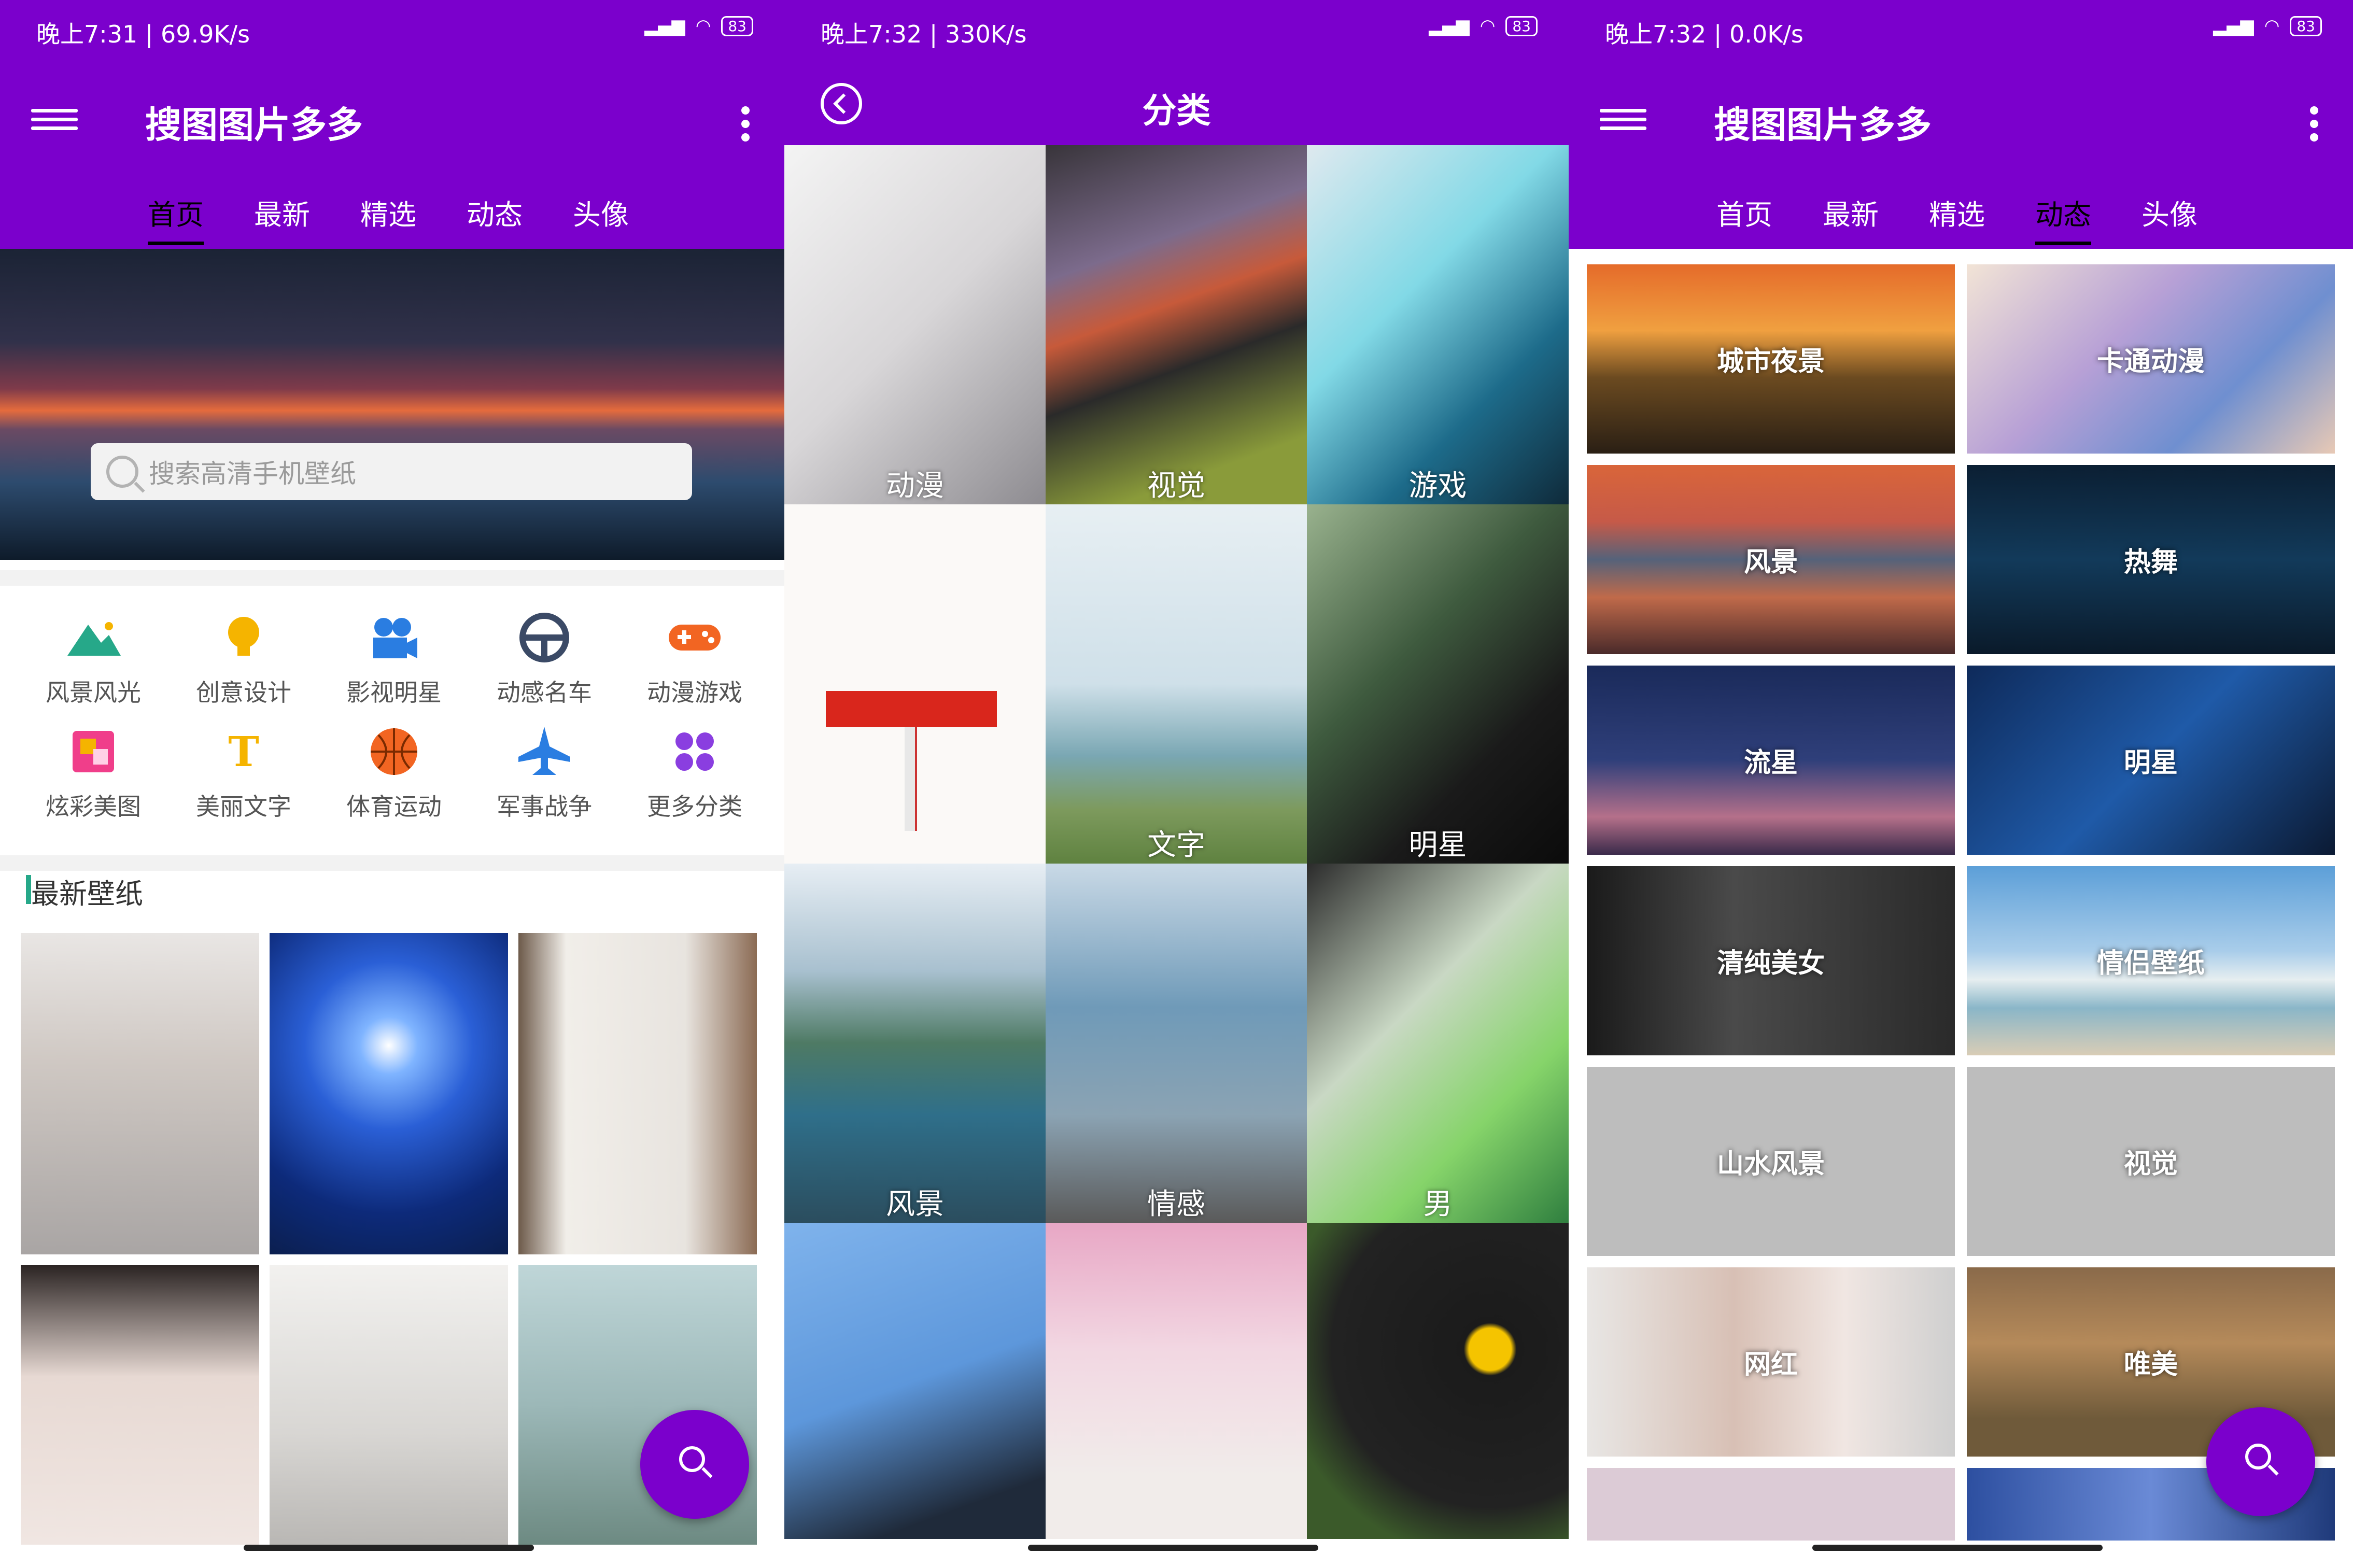  Describe the element at coordinates (243, 637) in the screenshot. I see `lightbulb-icon` at that location.